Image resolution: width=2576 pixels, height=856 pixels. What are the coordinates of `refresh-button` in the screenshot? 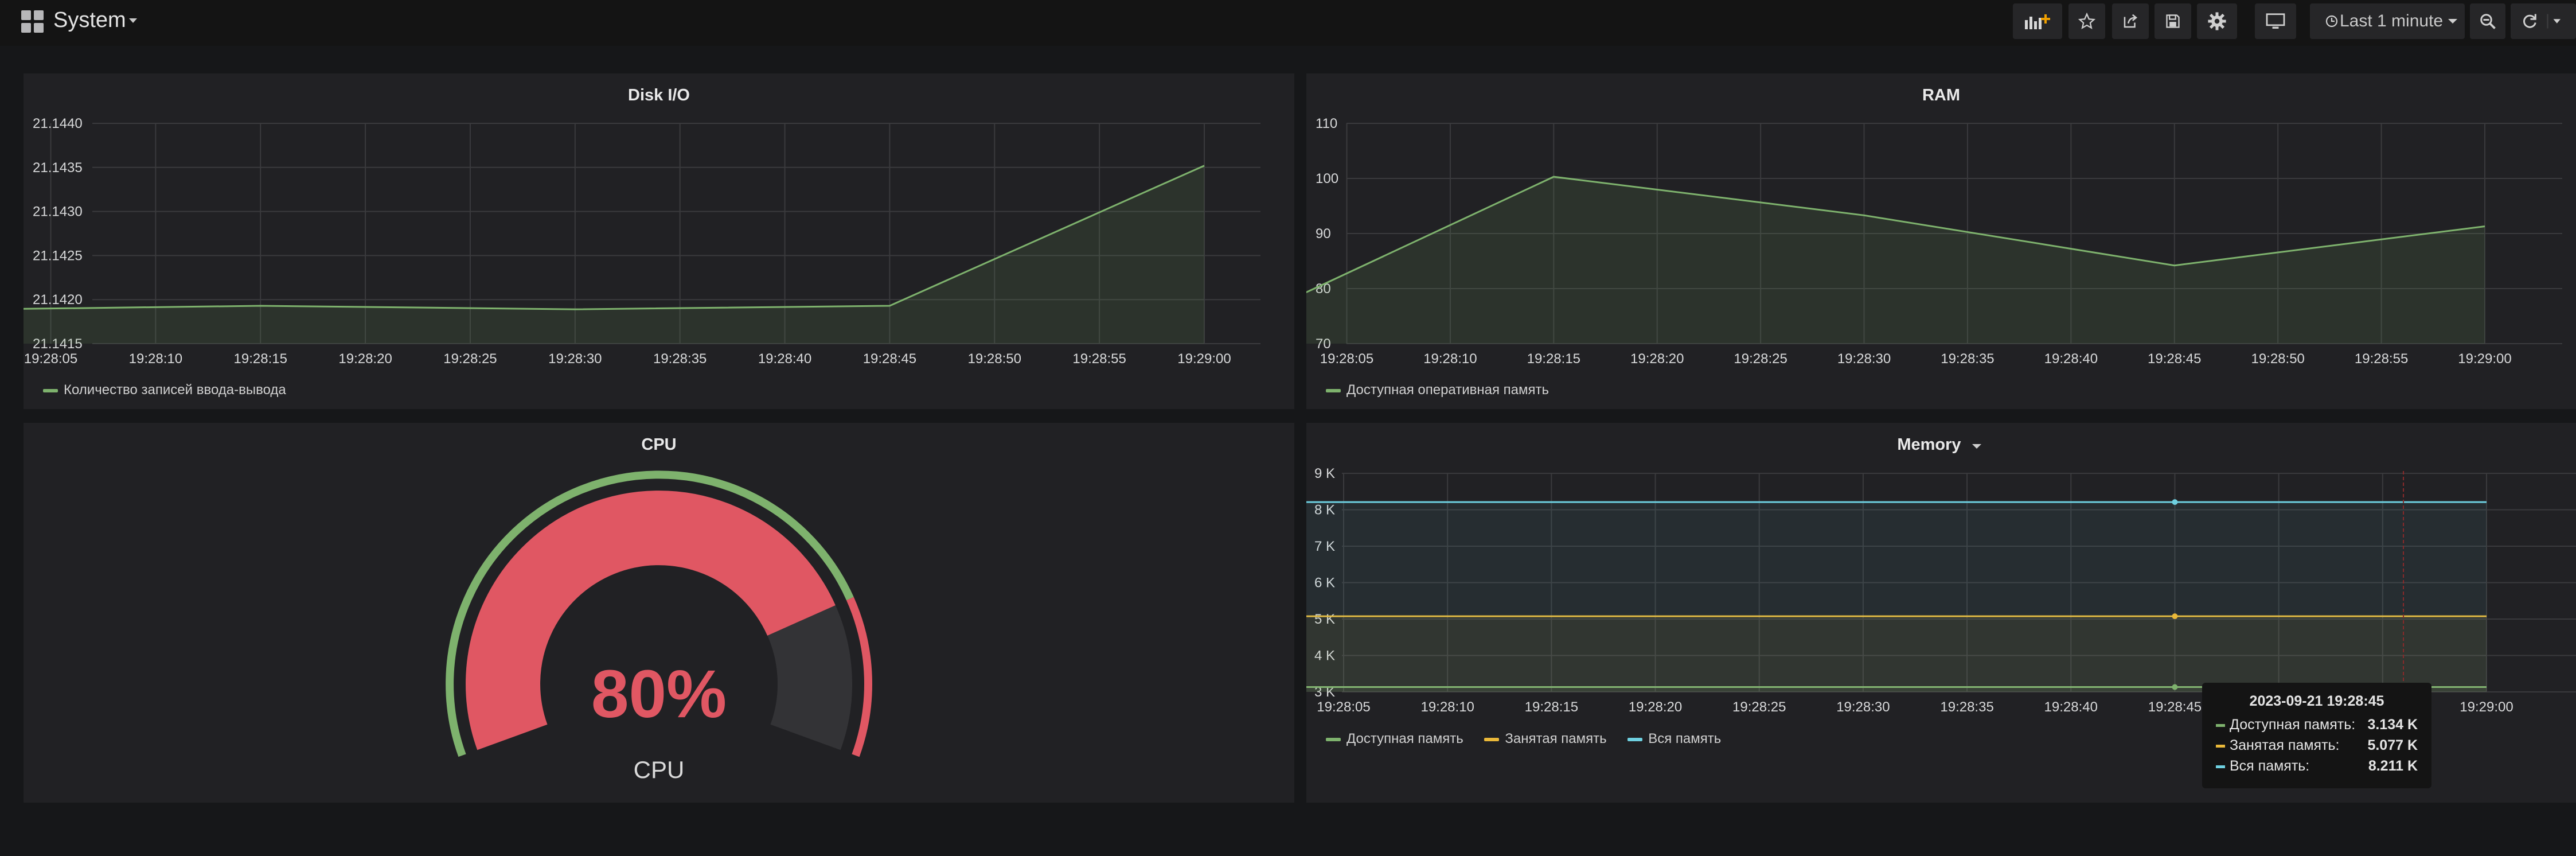 It's located at (2544, 21).